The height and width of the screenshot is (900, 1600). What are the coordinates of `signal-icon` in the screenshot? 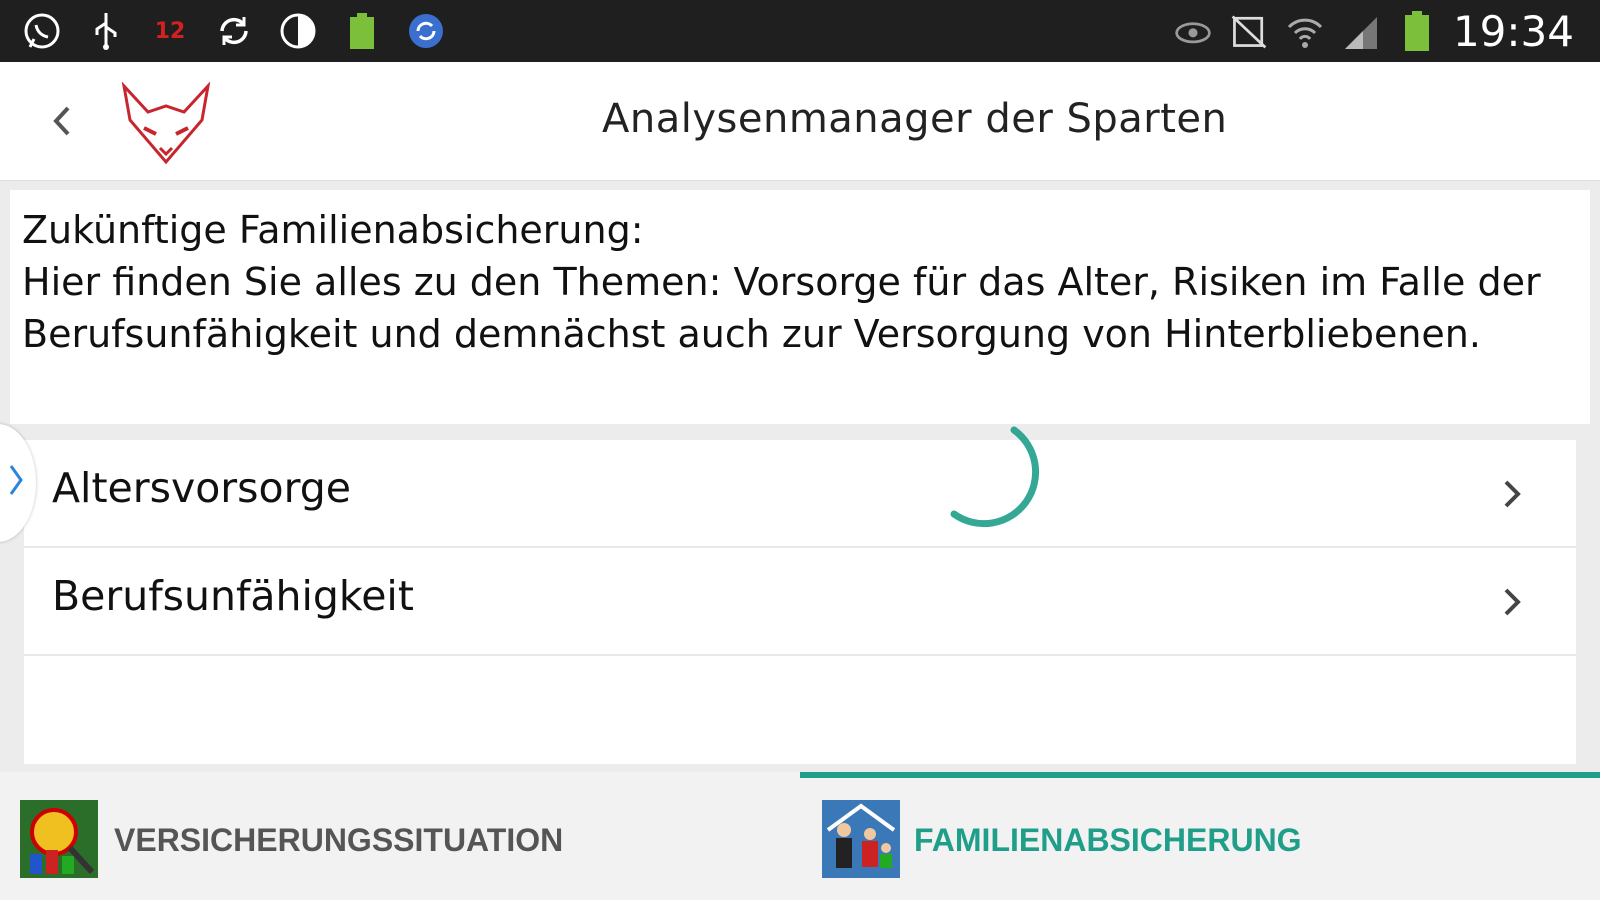 It's located at (1361, 31).